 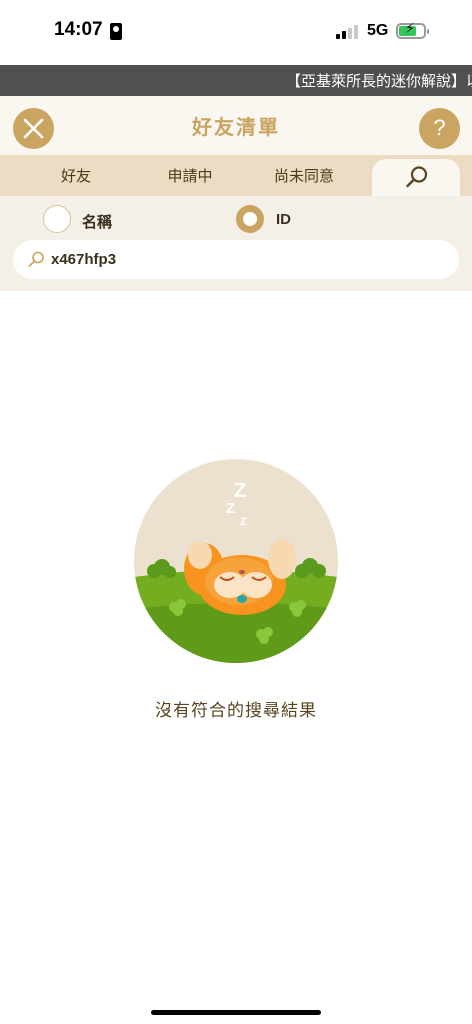 I want to click on home-indicator, so click(x=236, y=1012).